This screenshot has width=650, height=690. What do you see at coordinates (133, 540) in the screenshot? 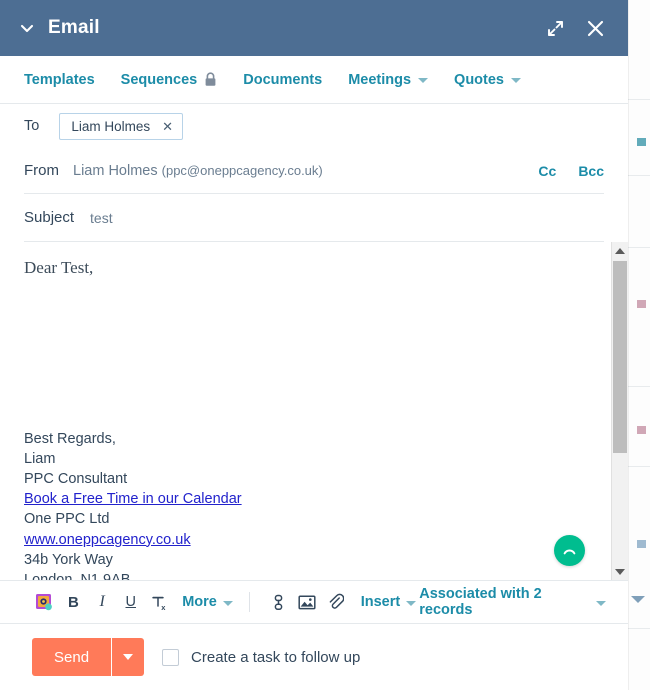
I see `signature-website-link: www.oneppcagency.co.uk` at bounding box center [133, 540].